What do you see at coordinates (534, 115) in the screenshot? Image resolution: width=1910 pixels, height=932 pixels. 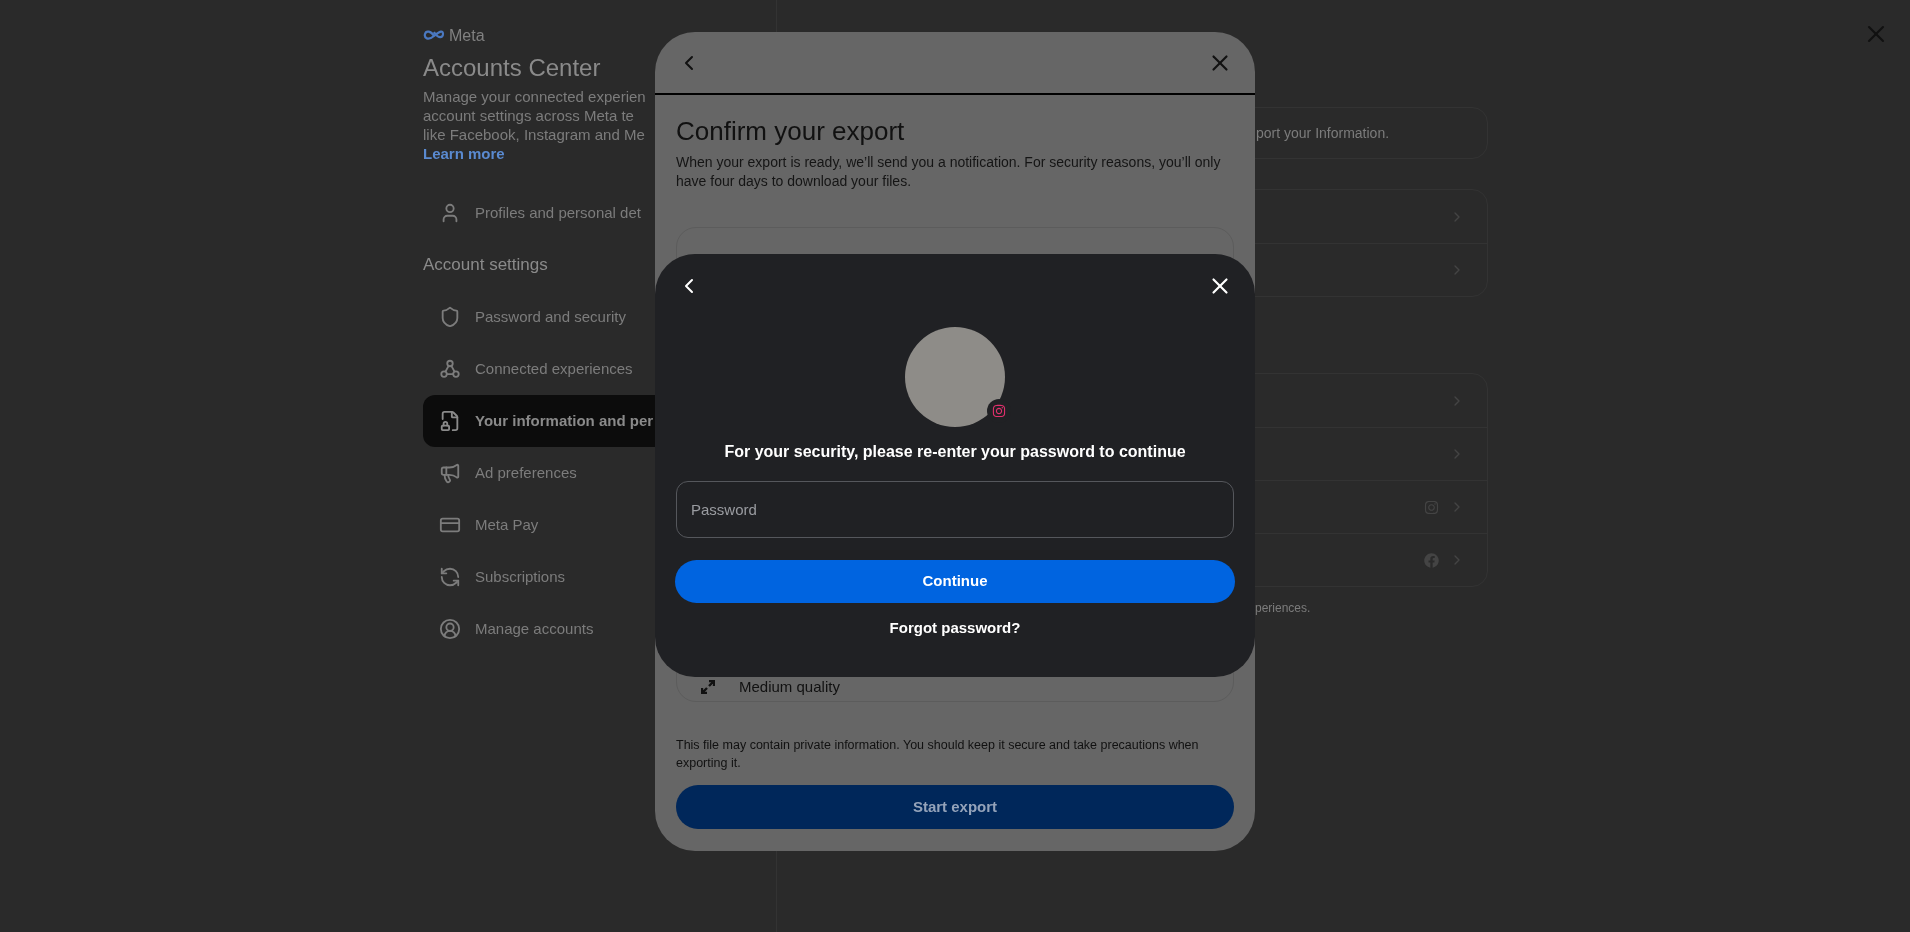 I see `page-description: Manage your connected experien account settings across Meta te like Facebook, Instagram and Me` at bounding box center [534, 115].